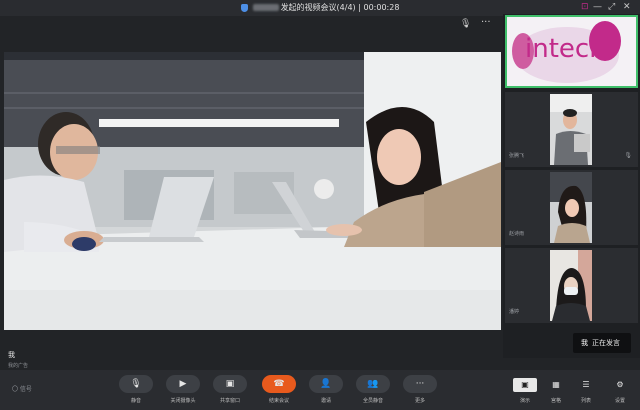  I want to click on speaking-text: 正在发言, so click(606, 343).